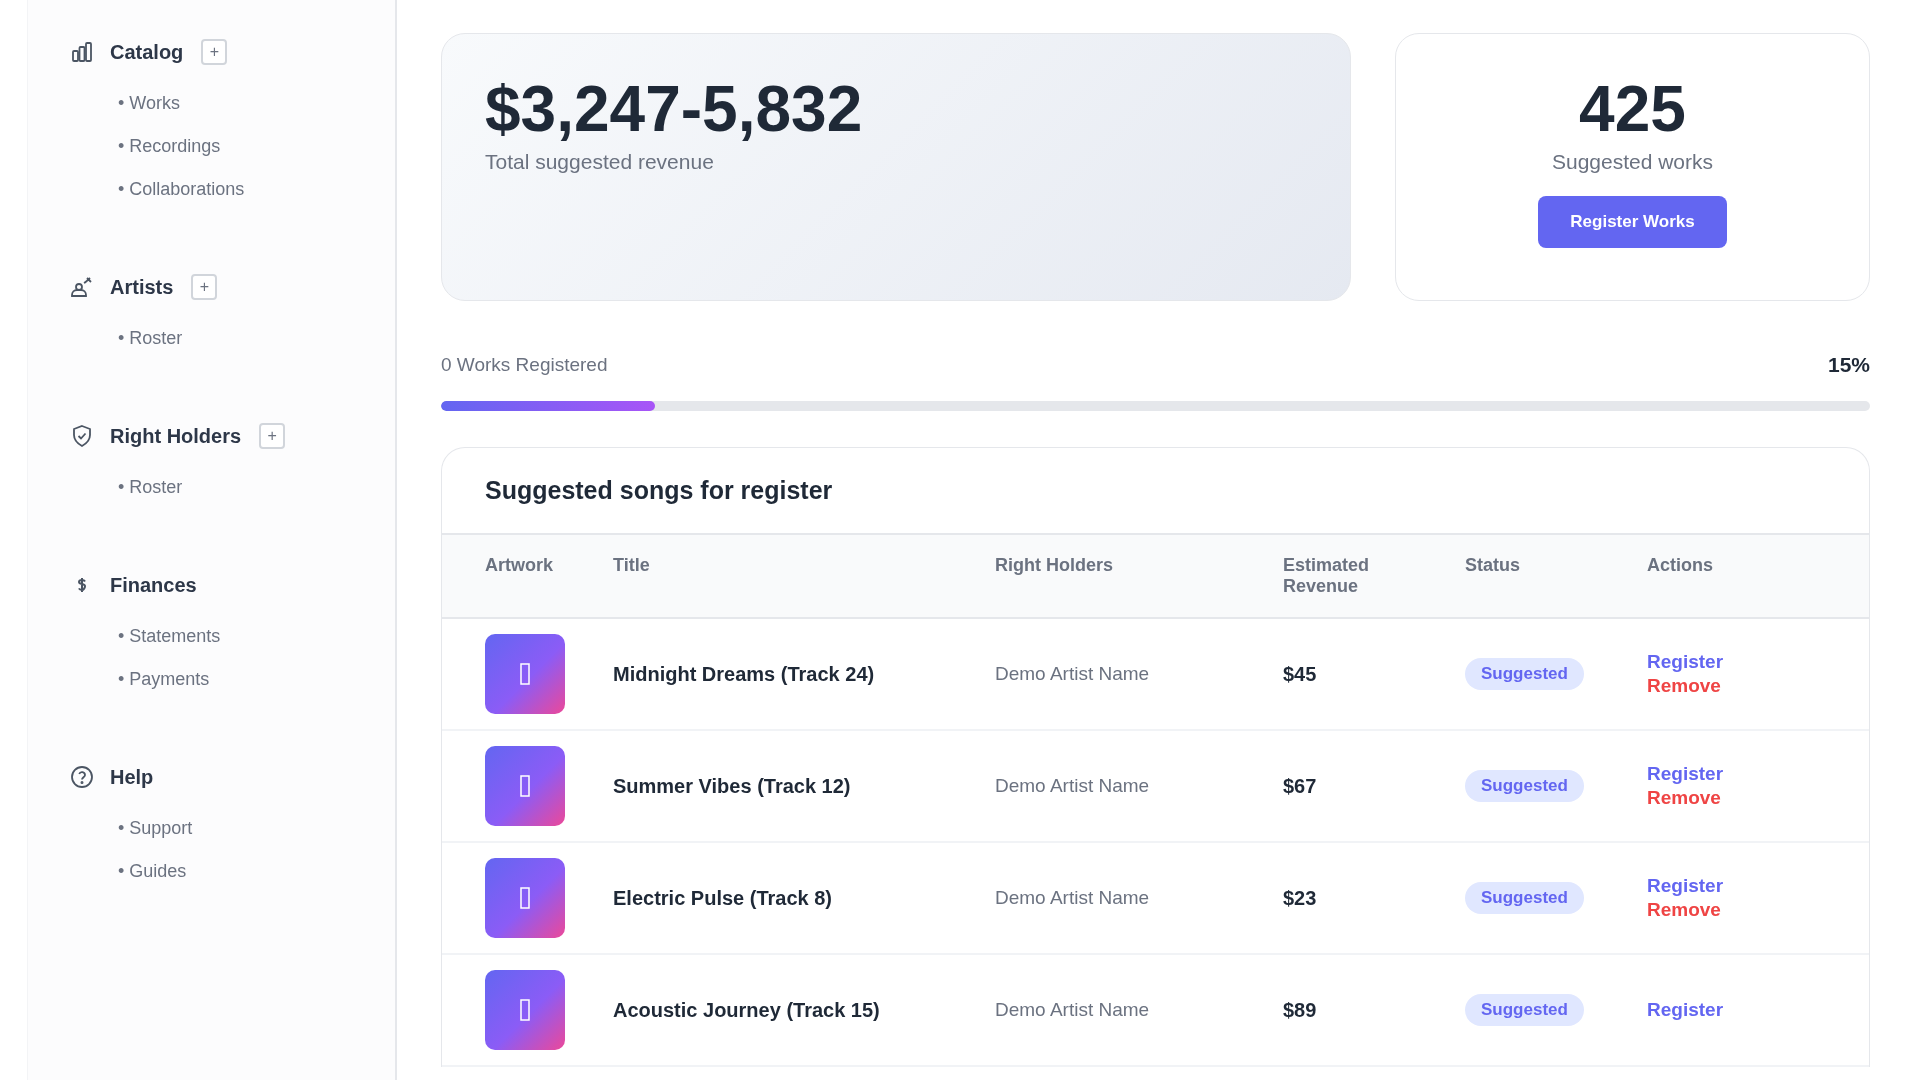 This screenshot has height=1080, width=1920. I want to click on register-works-button: Register Works, so click(1632, 222).